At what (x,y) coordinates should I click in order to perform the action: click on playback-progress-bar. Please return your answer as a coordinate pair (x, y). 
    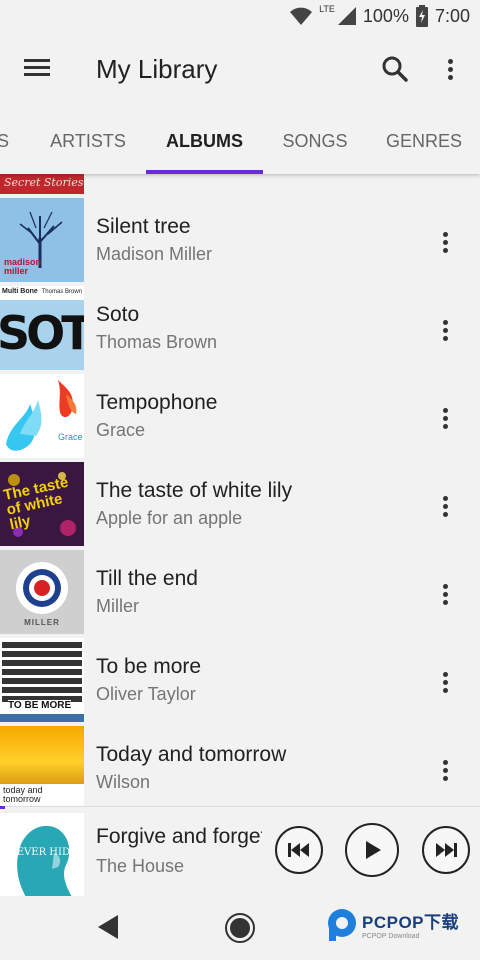
    Looking at the image, I should click on (2, 807).